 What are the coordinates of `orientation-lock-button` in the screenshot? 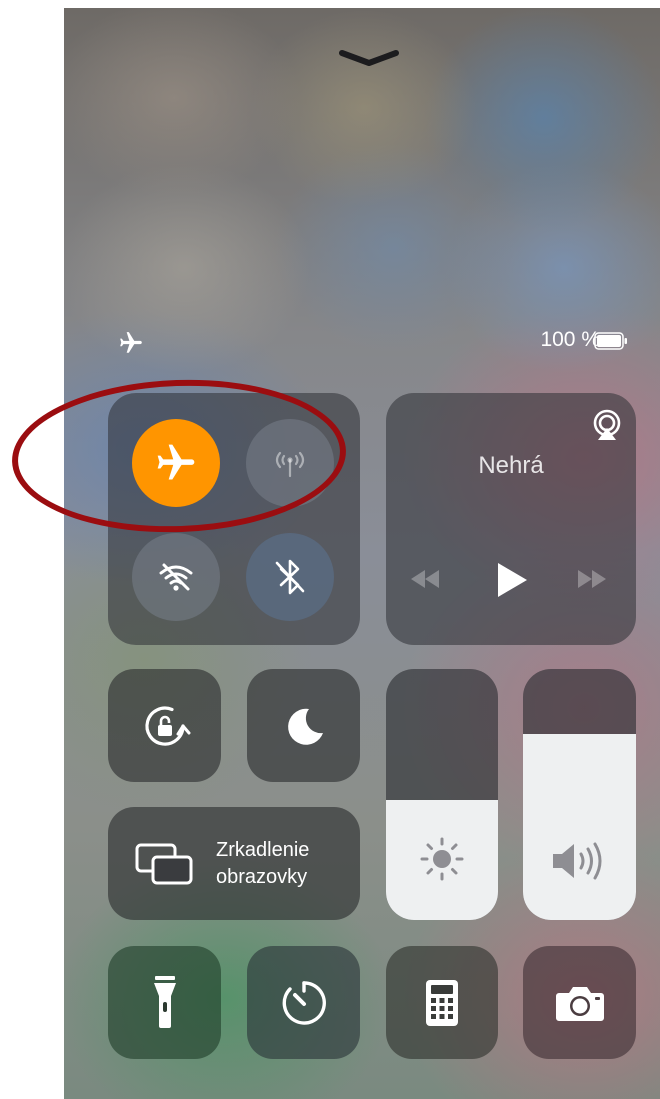 It's located at (164, 725).